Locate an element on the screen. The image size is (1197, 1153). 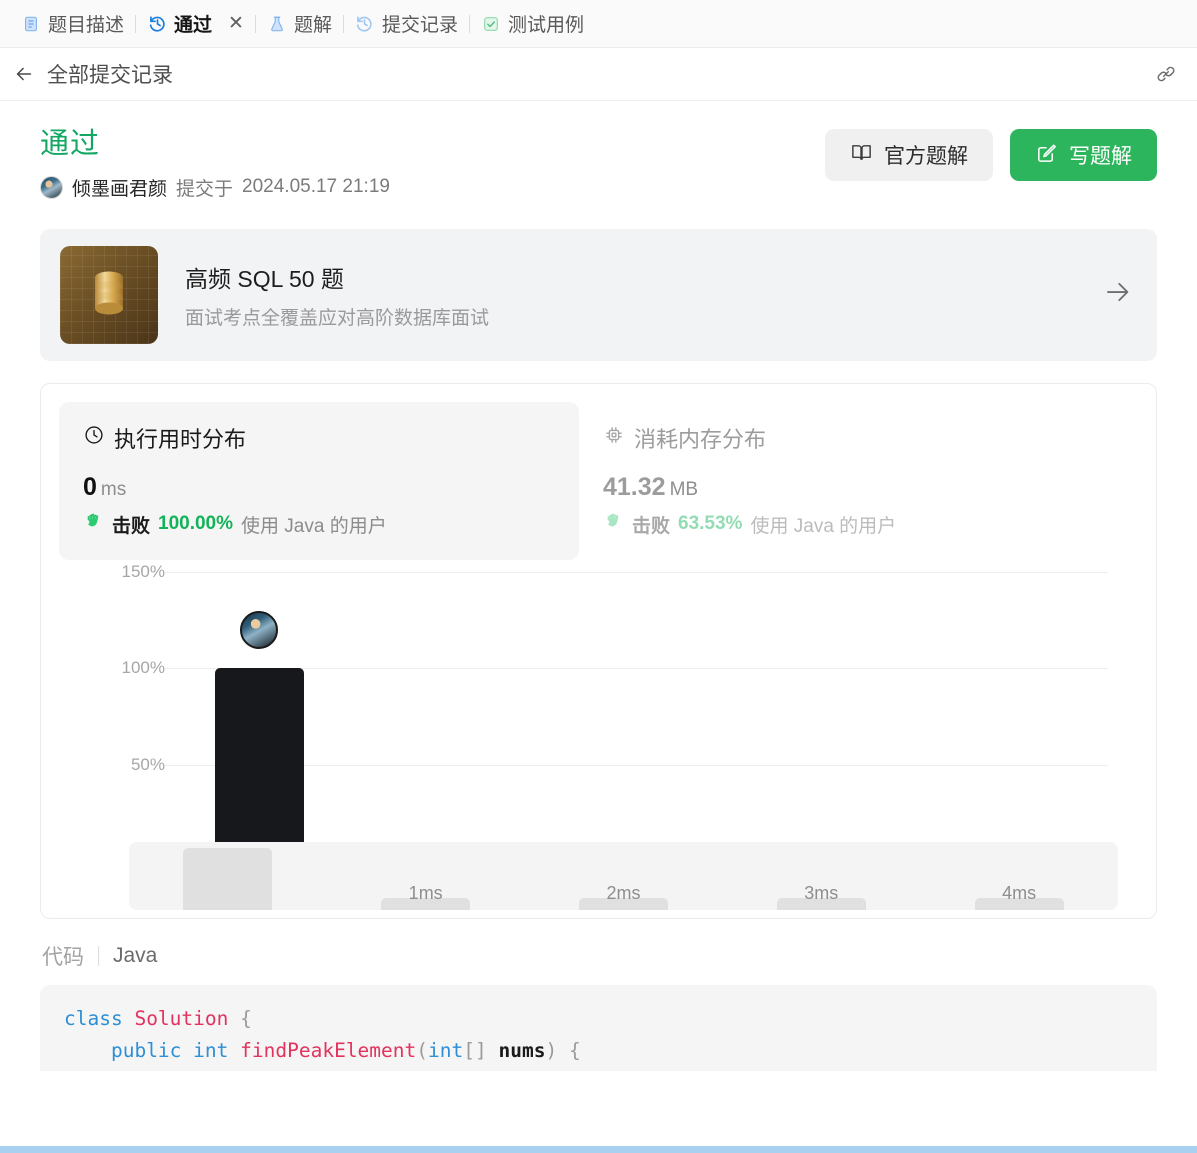
code-line: public int findPeakElement(int[] nums) { is located at coordinates (598, 1051).